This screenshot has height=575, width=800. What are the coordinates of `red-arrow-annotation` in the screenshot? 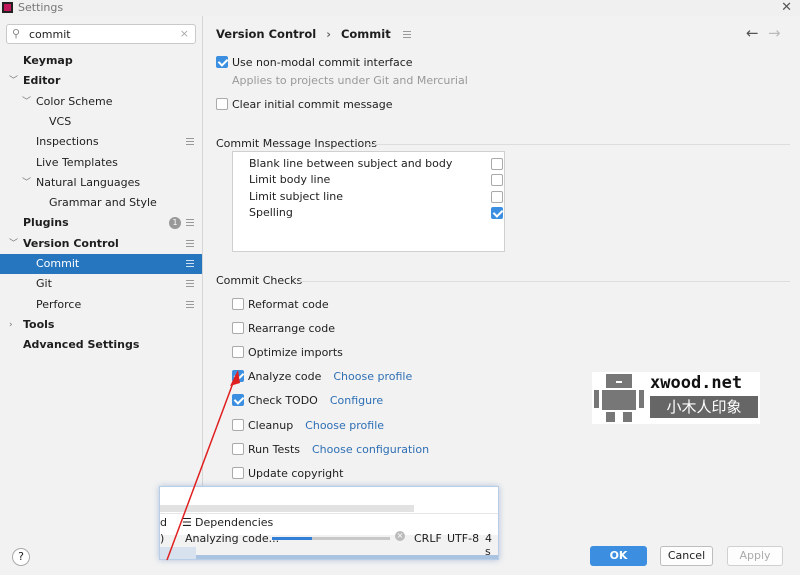 It's located at (203, 465).